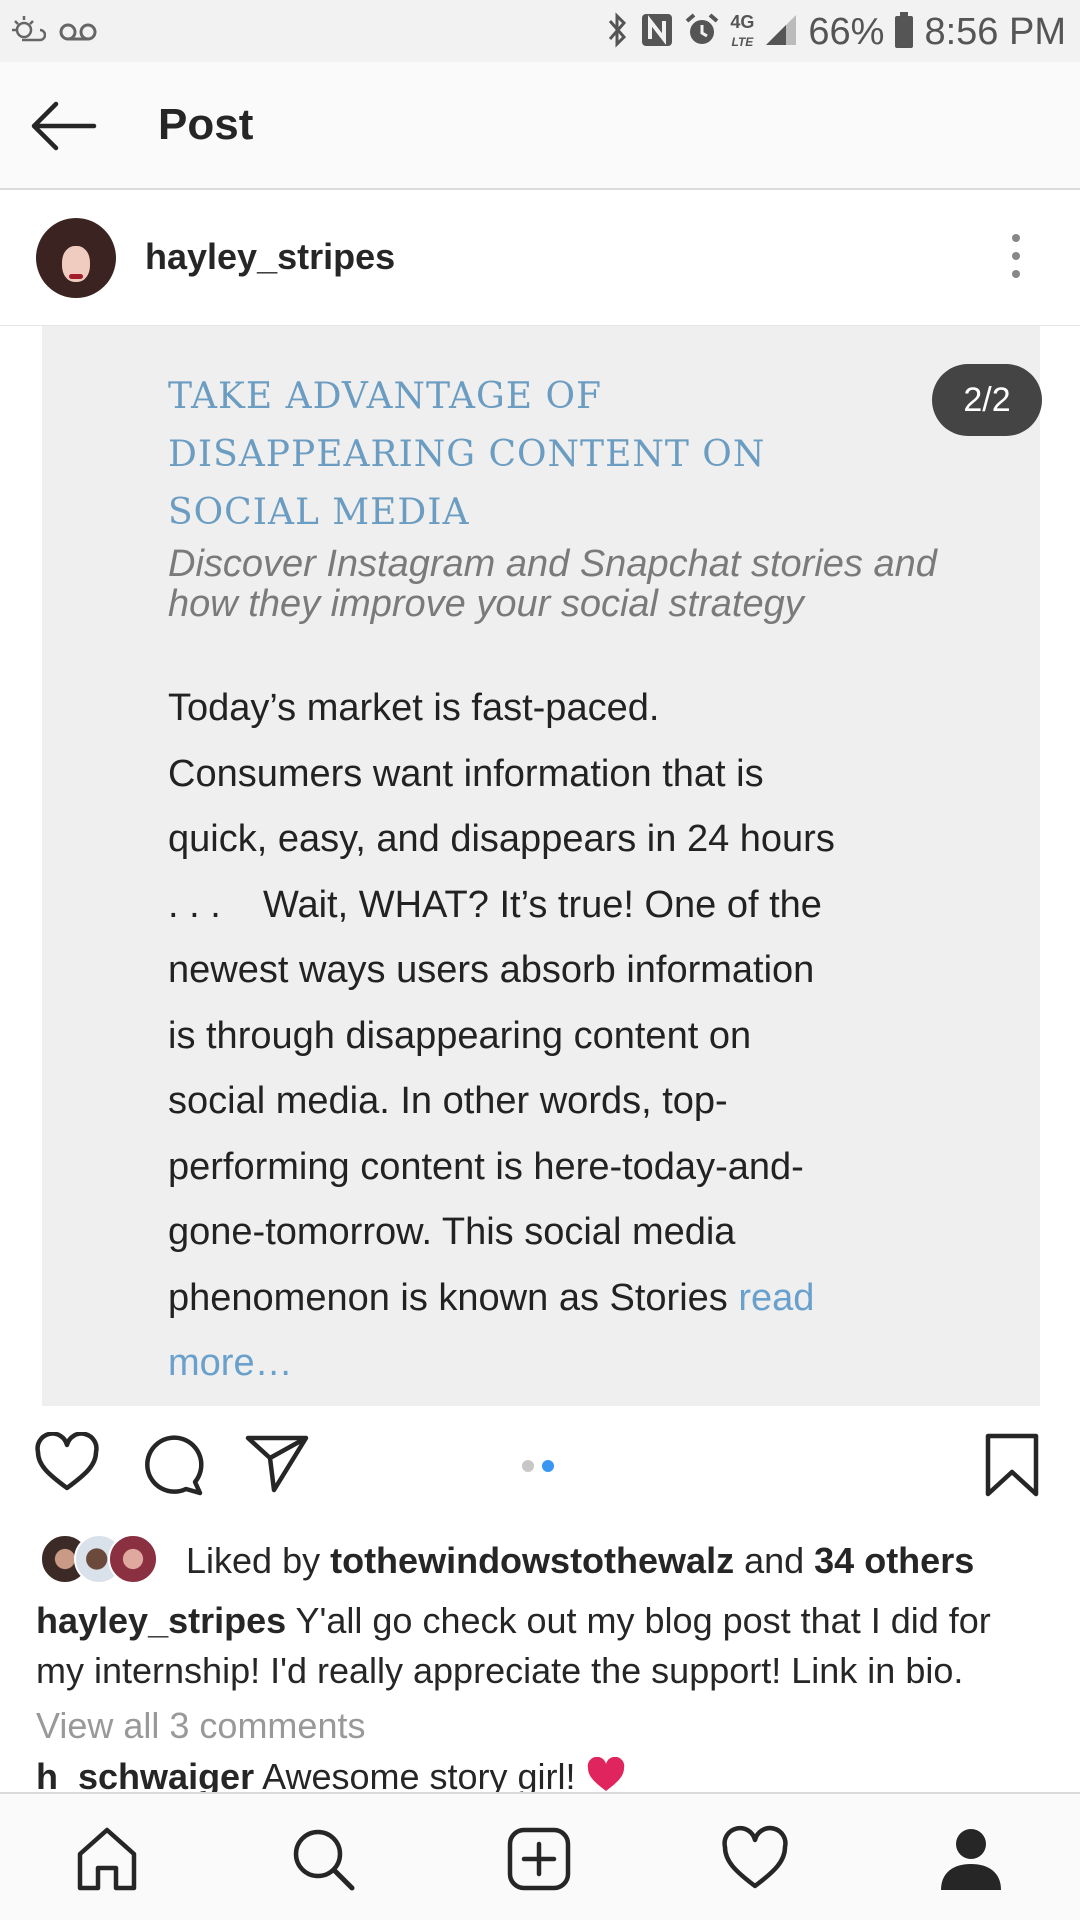 Image resolution: width=1080 pixels, height=1920 pixels. I want to click on likes-count: 34 others, so click(894, 1560).